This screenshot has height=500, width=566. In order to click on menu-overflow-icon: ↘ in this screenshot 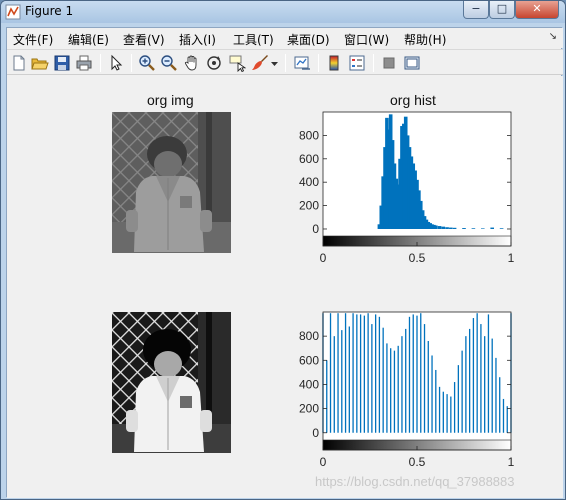, I will do `click(553, 36)`.